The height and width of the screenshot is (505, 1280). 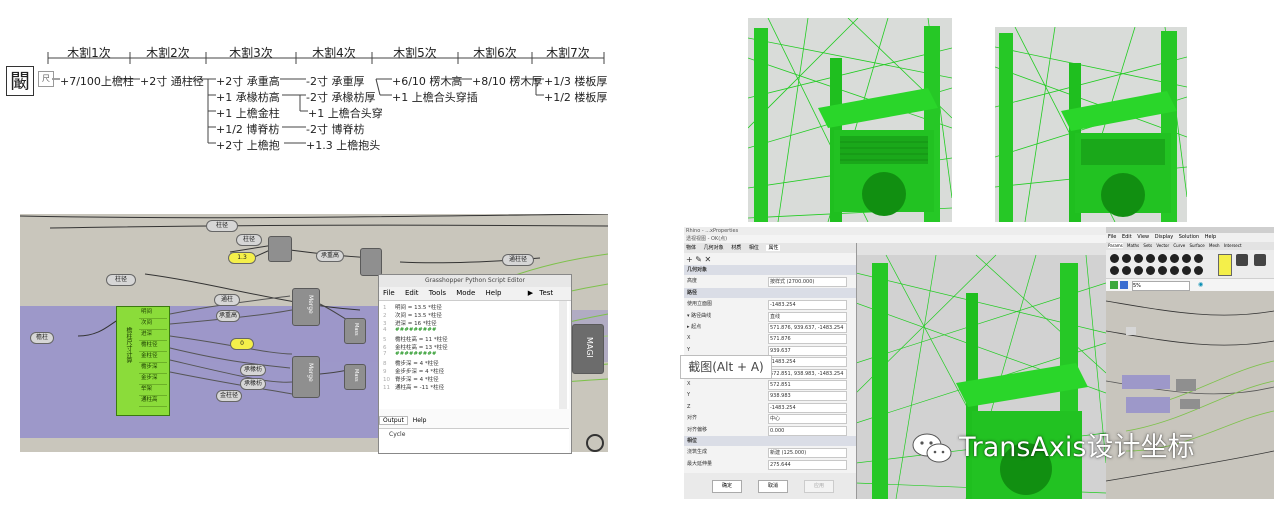 What do you see at coordinates (227, 300) in the screenshot?
I see `gh-param: 通柱` at bounding box center [227, 300].